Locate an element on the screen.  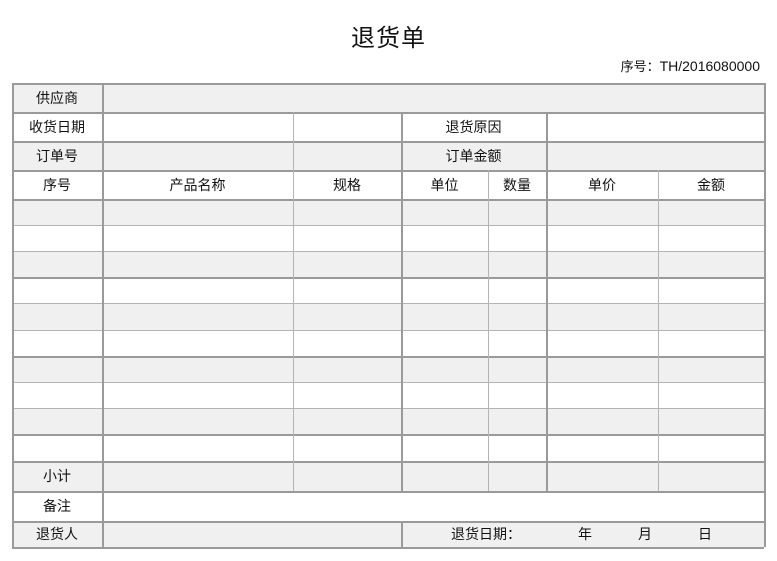
order-number-field-extra is located at coordinates (347, 155).